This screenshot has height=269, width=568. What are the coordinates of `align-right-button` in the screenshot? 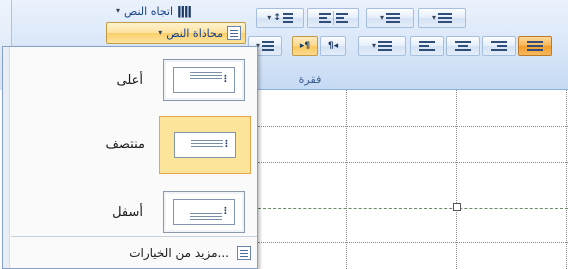 It's located at (499, 46).